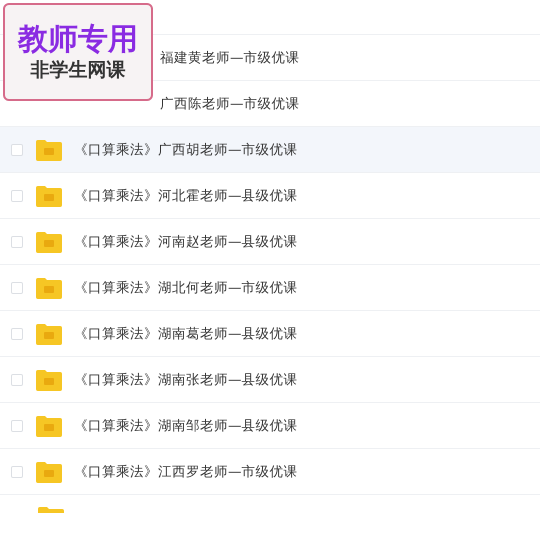 The width and height of the screenshot is (540, 540). I want to click on file-row: 《口算乘法》河南赵老师—县级优课, so click(270, 242).